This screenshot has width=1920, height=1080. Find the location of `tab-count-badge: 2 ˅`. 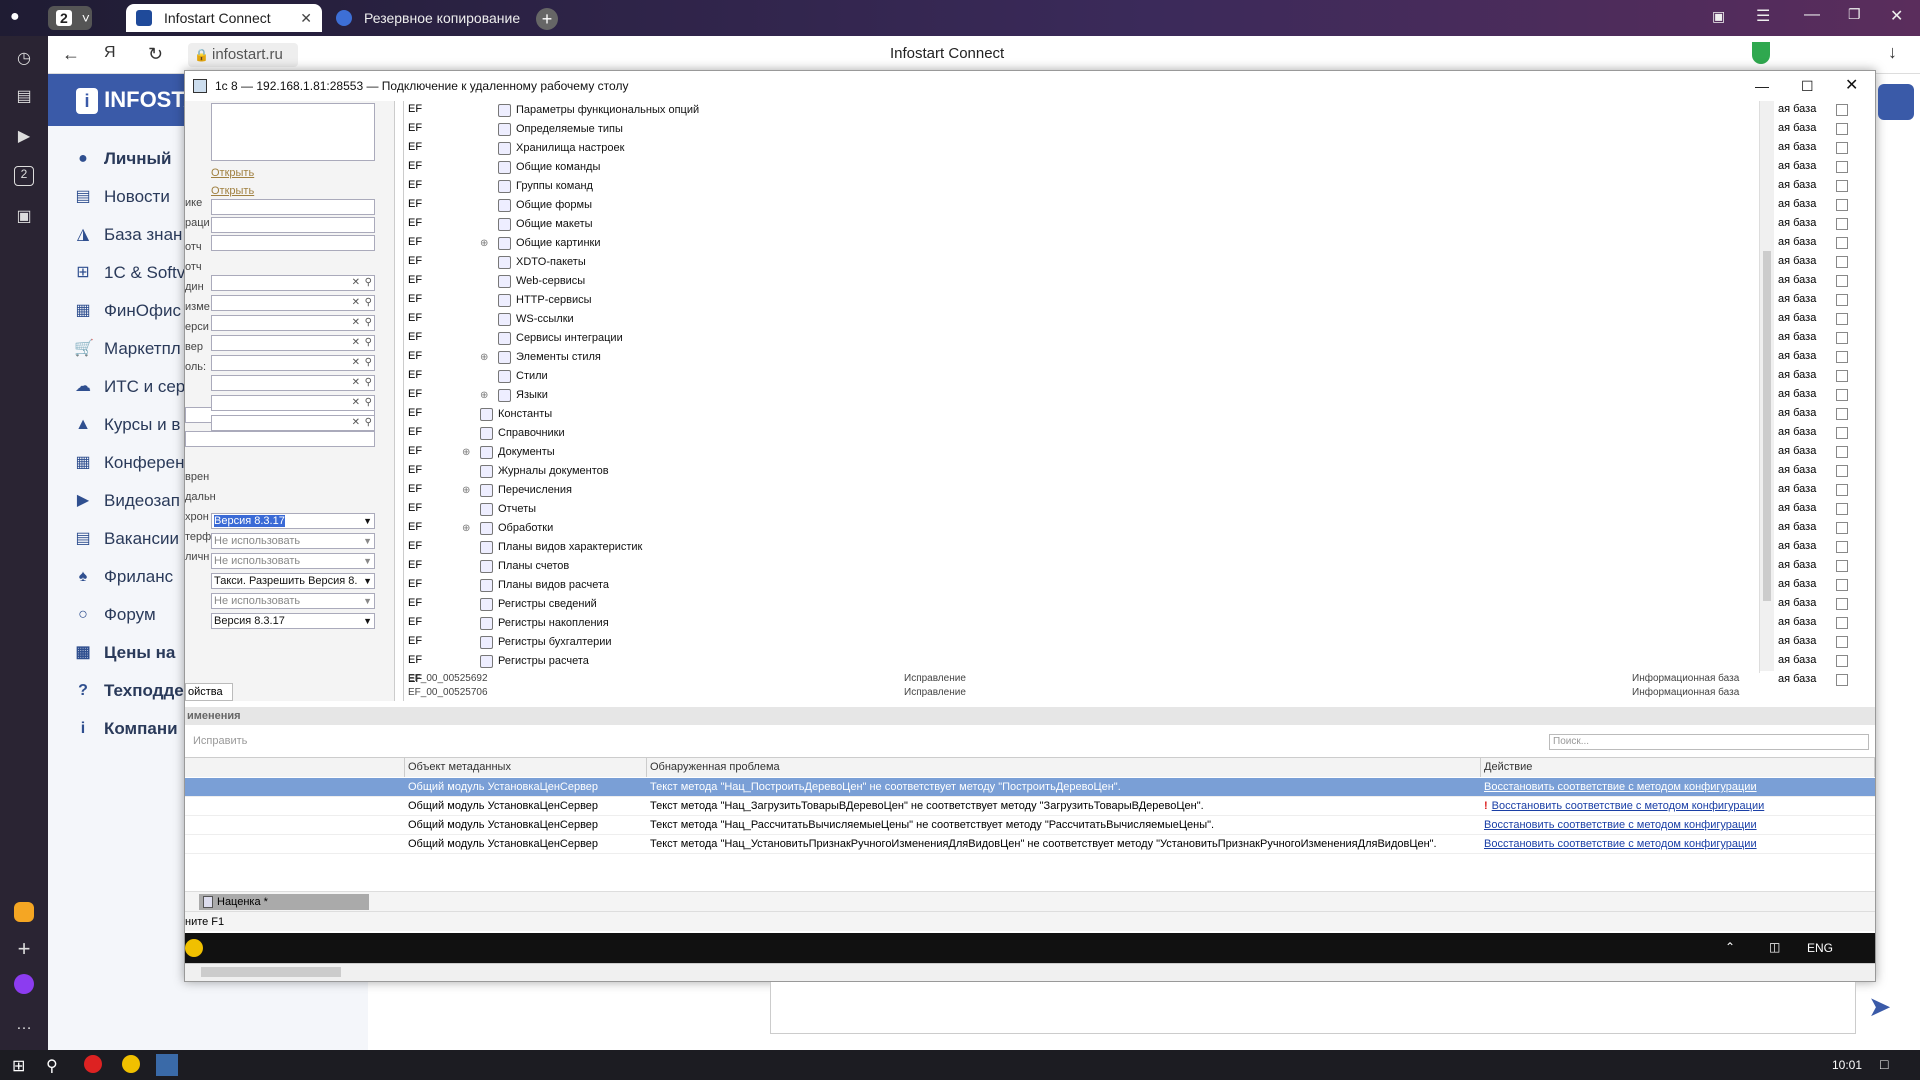

tab-count-badge: 2 ˅ is located at coordinates (70, 18).